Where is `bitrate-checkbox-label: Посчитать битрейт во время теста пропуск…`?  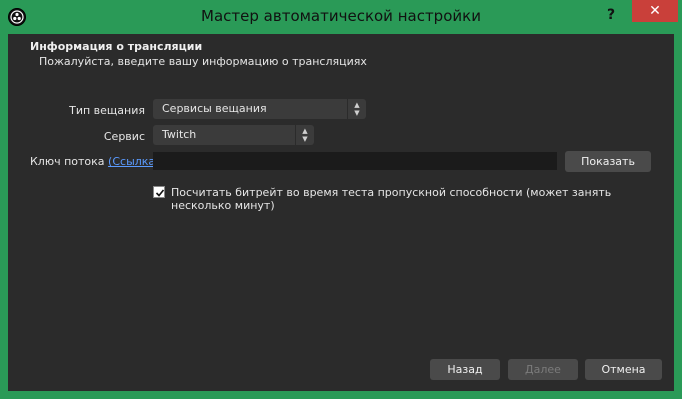 bitrate-checkbox-label: Посчитать битрейт во время теста пропуск… is located at coordinates (422, 199).